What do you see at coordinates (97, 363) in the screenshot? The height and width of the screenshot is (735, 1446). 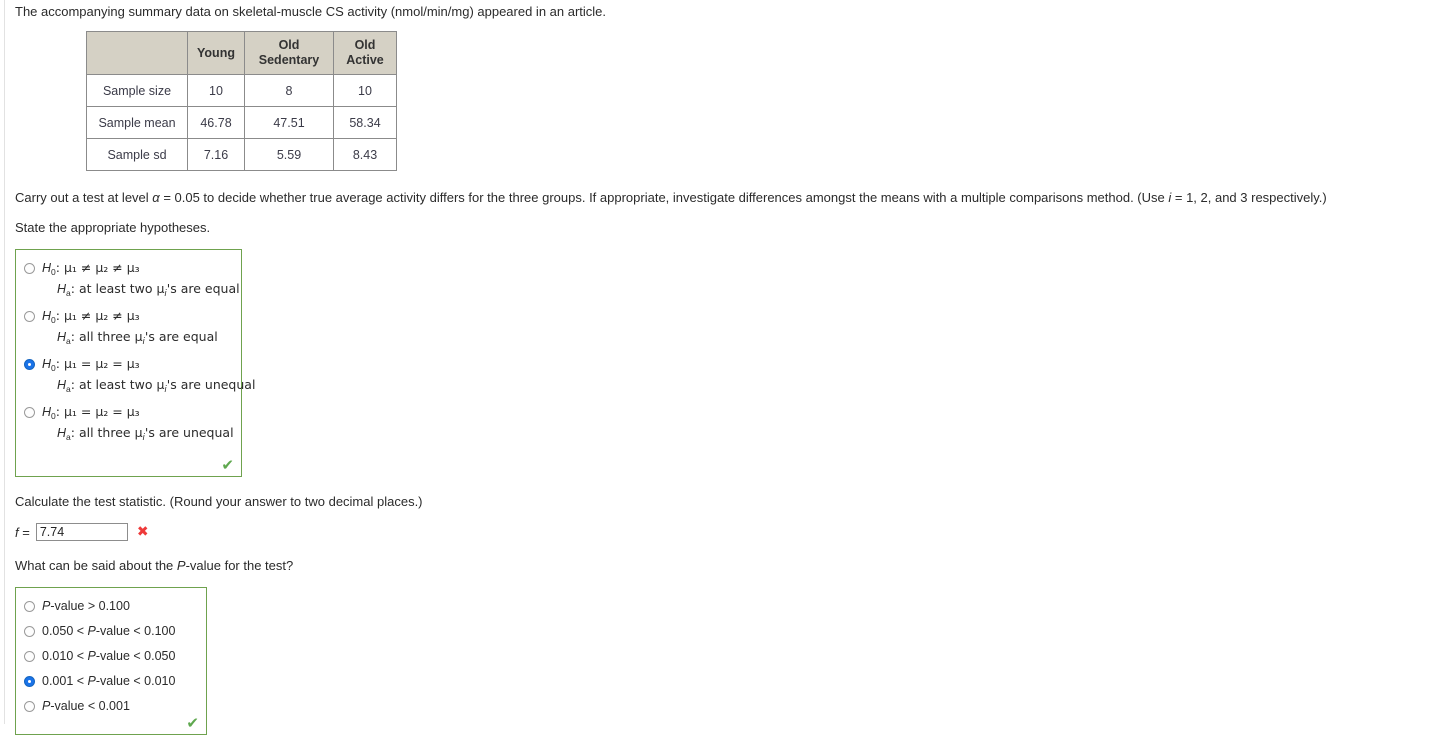 I see `hypothesis-option-3-null-body: : μ₁ = μ₂ = μ₃` at bounding box center [97, 363].